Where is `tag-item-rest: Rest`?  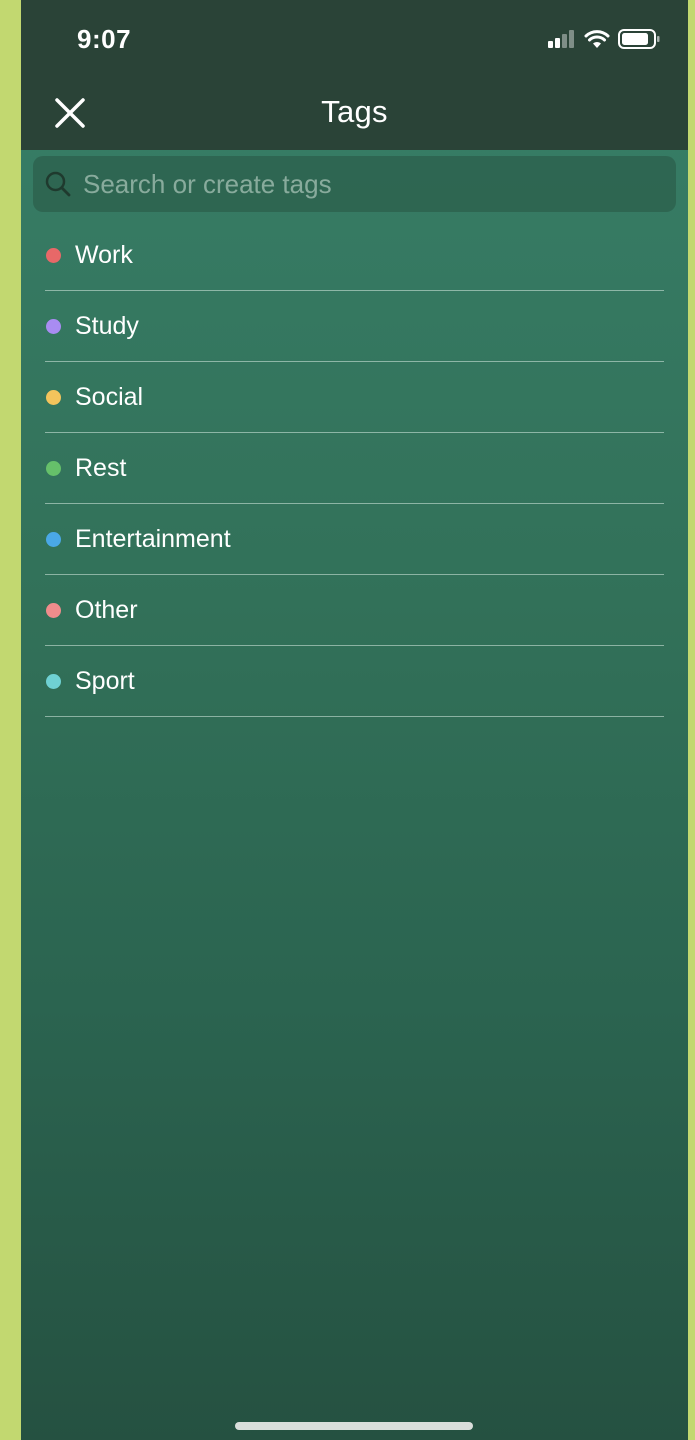 tag-item-rest: Rest is located at coordinates (354, 468).